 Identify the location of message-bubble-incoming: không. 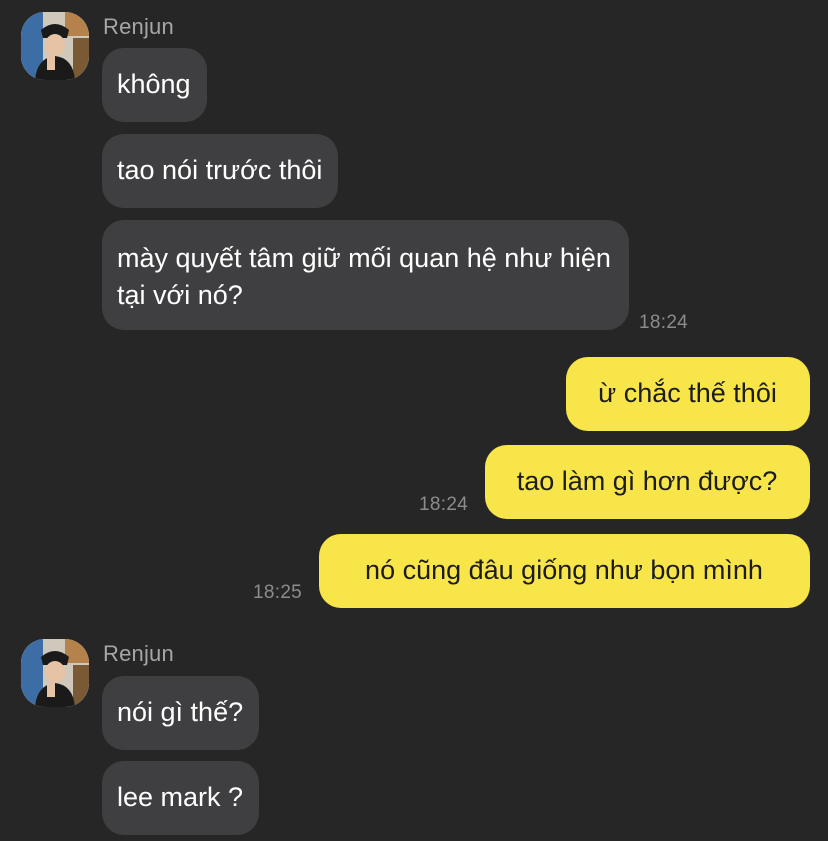
(154, 85).